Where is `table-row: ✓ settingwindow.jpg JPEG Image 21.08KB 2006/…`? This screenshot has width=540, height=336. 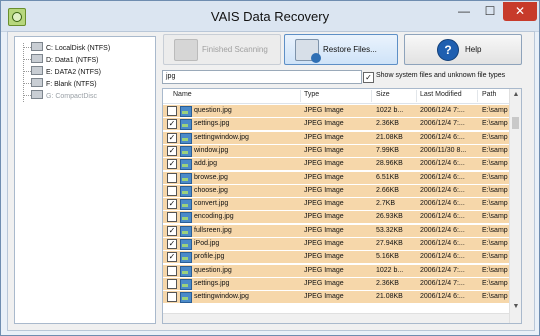 table-row: ✓ settingwindow.jpg JPEG Image 21.08KB 2006/… is located at coordinates (336, 137).